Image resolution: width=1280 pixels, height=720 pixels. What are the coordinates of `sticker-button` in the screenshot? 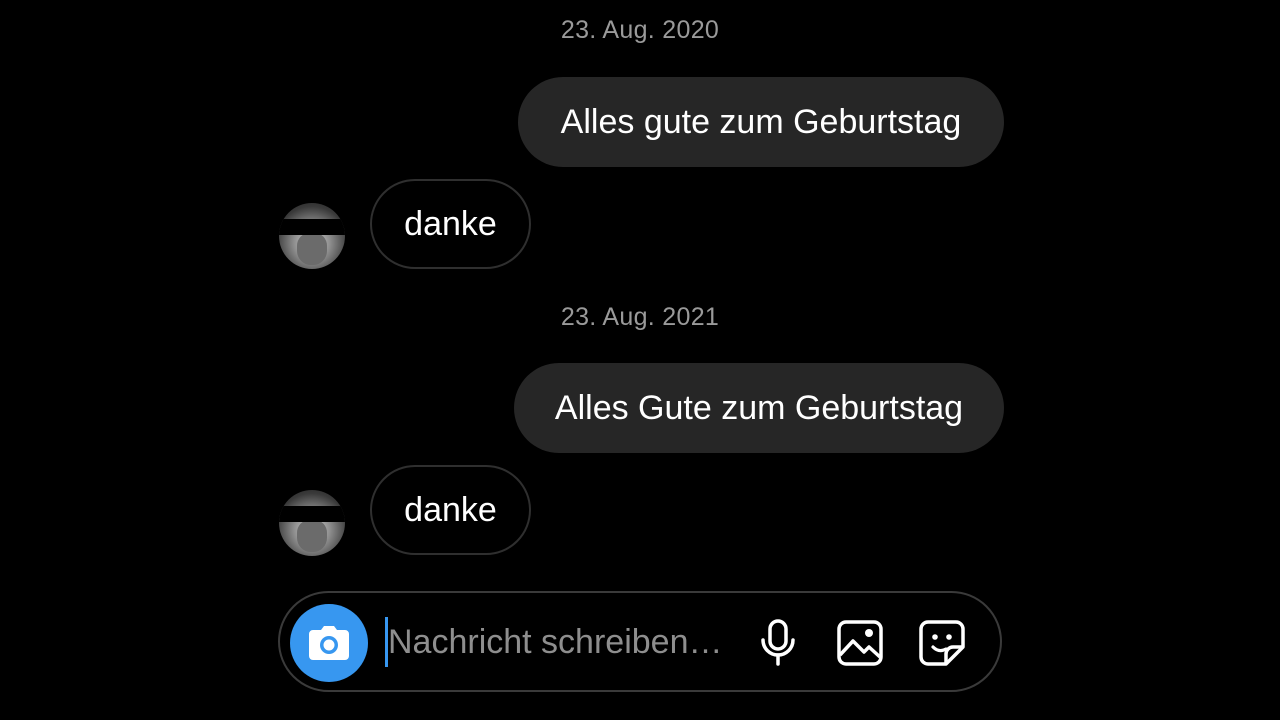 It's located at (942, 643).